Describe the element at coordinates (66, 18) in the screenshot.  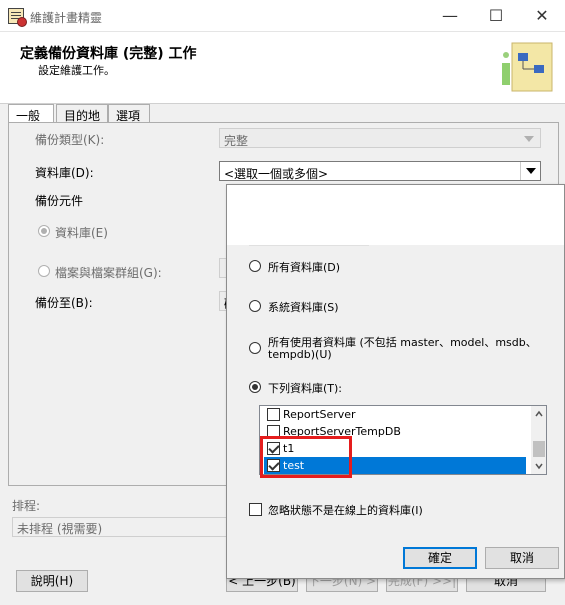
I see `window-title: 維護計畫精靈` at that location.